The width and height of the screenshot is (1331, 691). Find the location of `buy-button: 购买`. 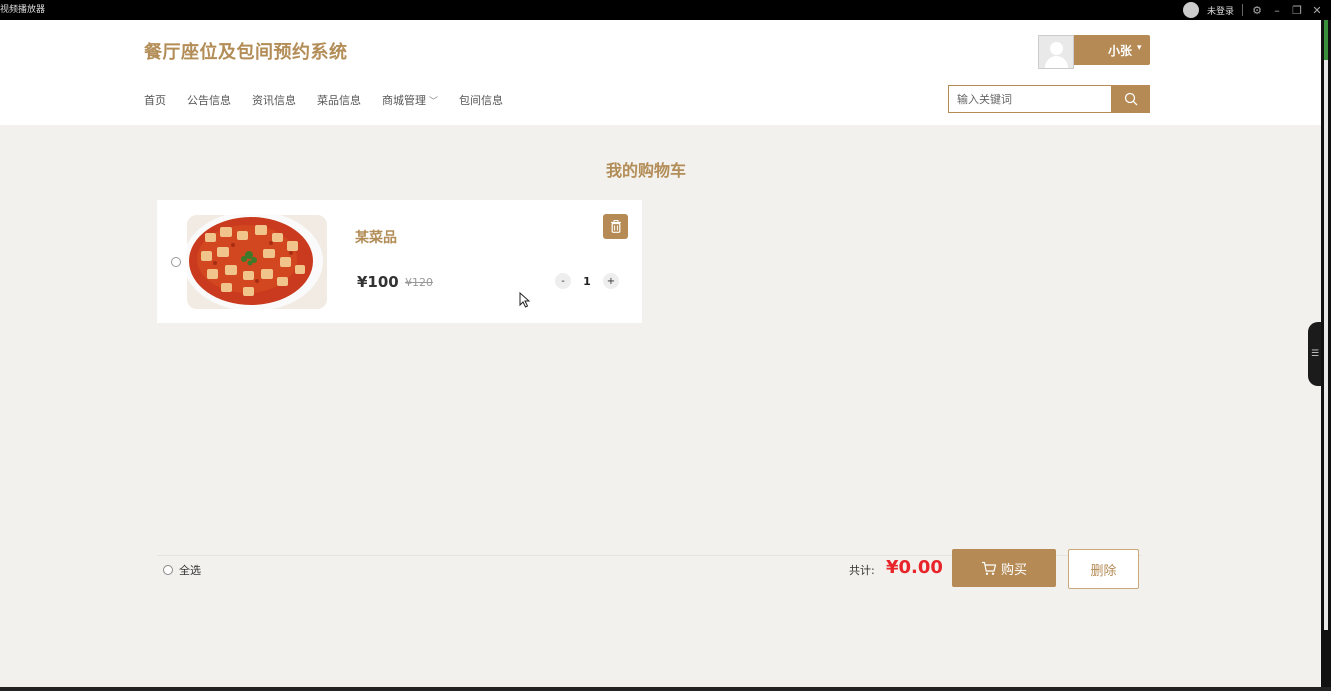

buy-button: 购买 is located at coordinates (1004, 568).